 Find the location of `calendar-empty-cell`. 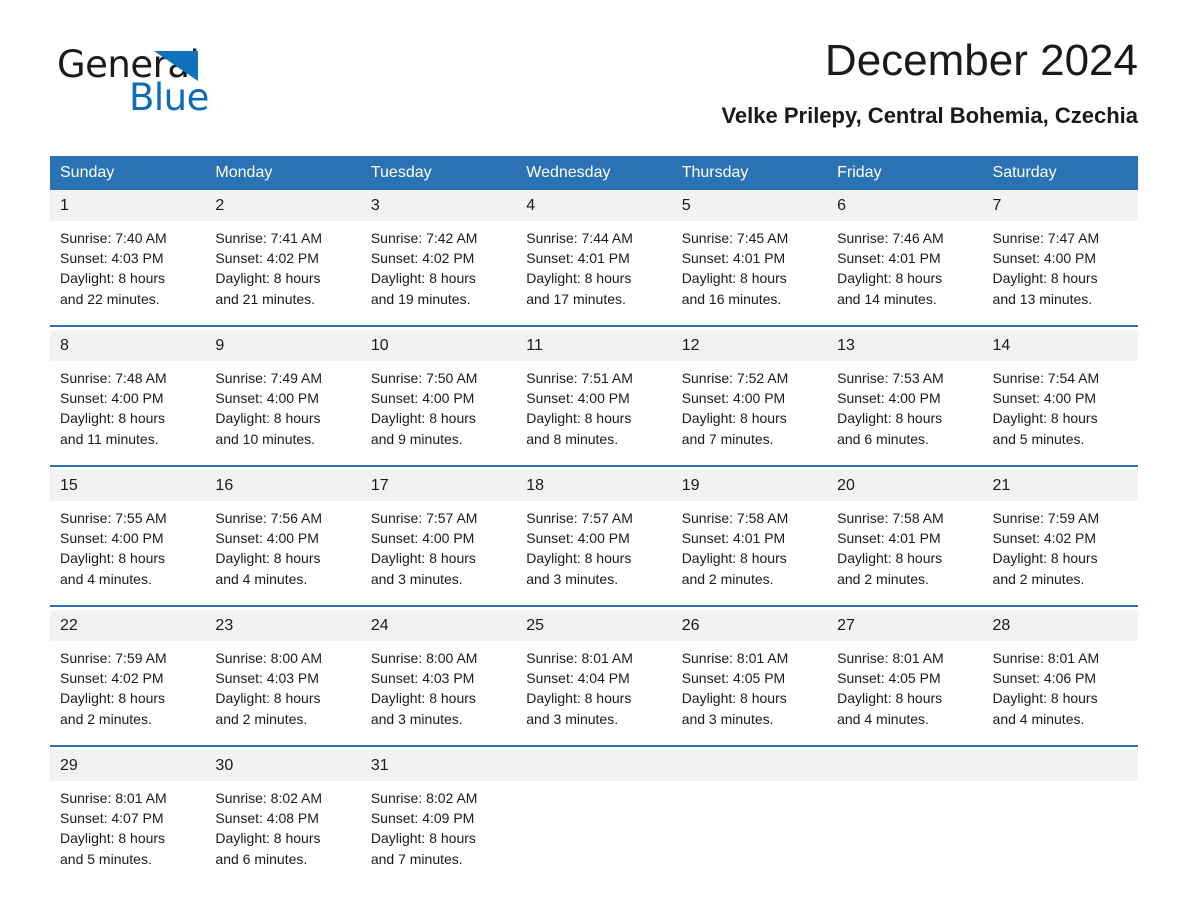

calendar-empty-cell is located at coordinates (1060, 817).